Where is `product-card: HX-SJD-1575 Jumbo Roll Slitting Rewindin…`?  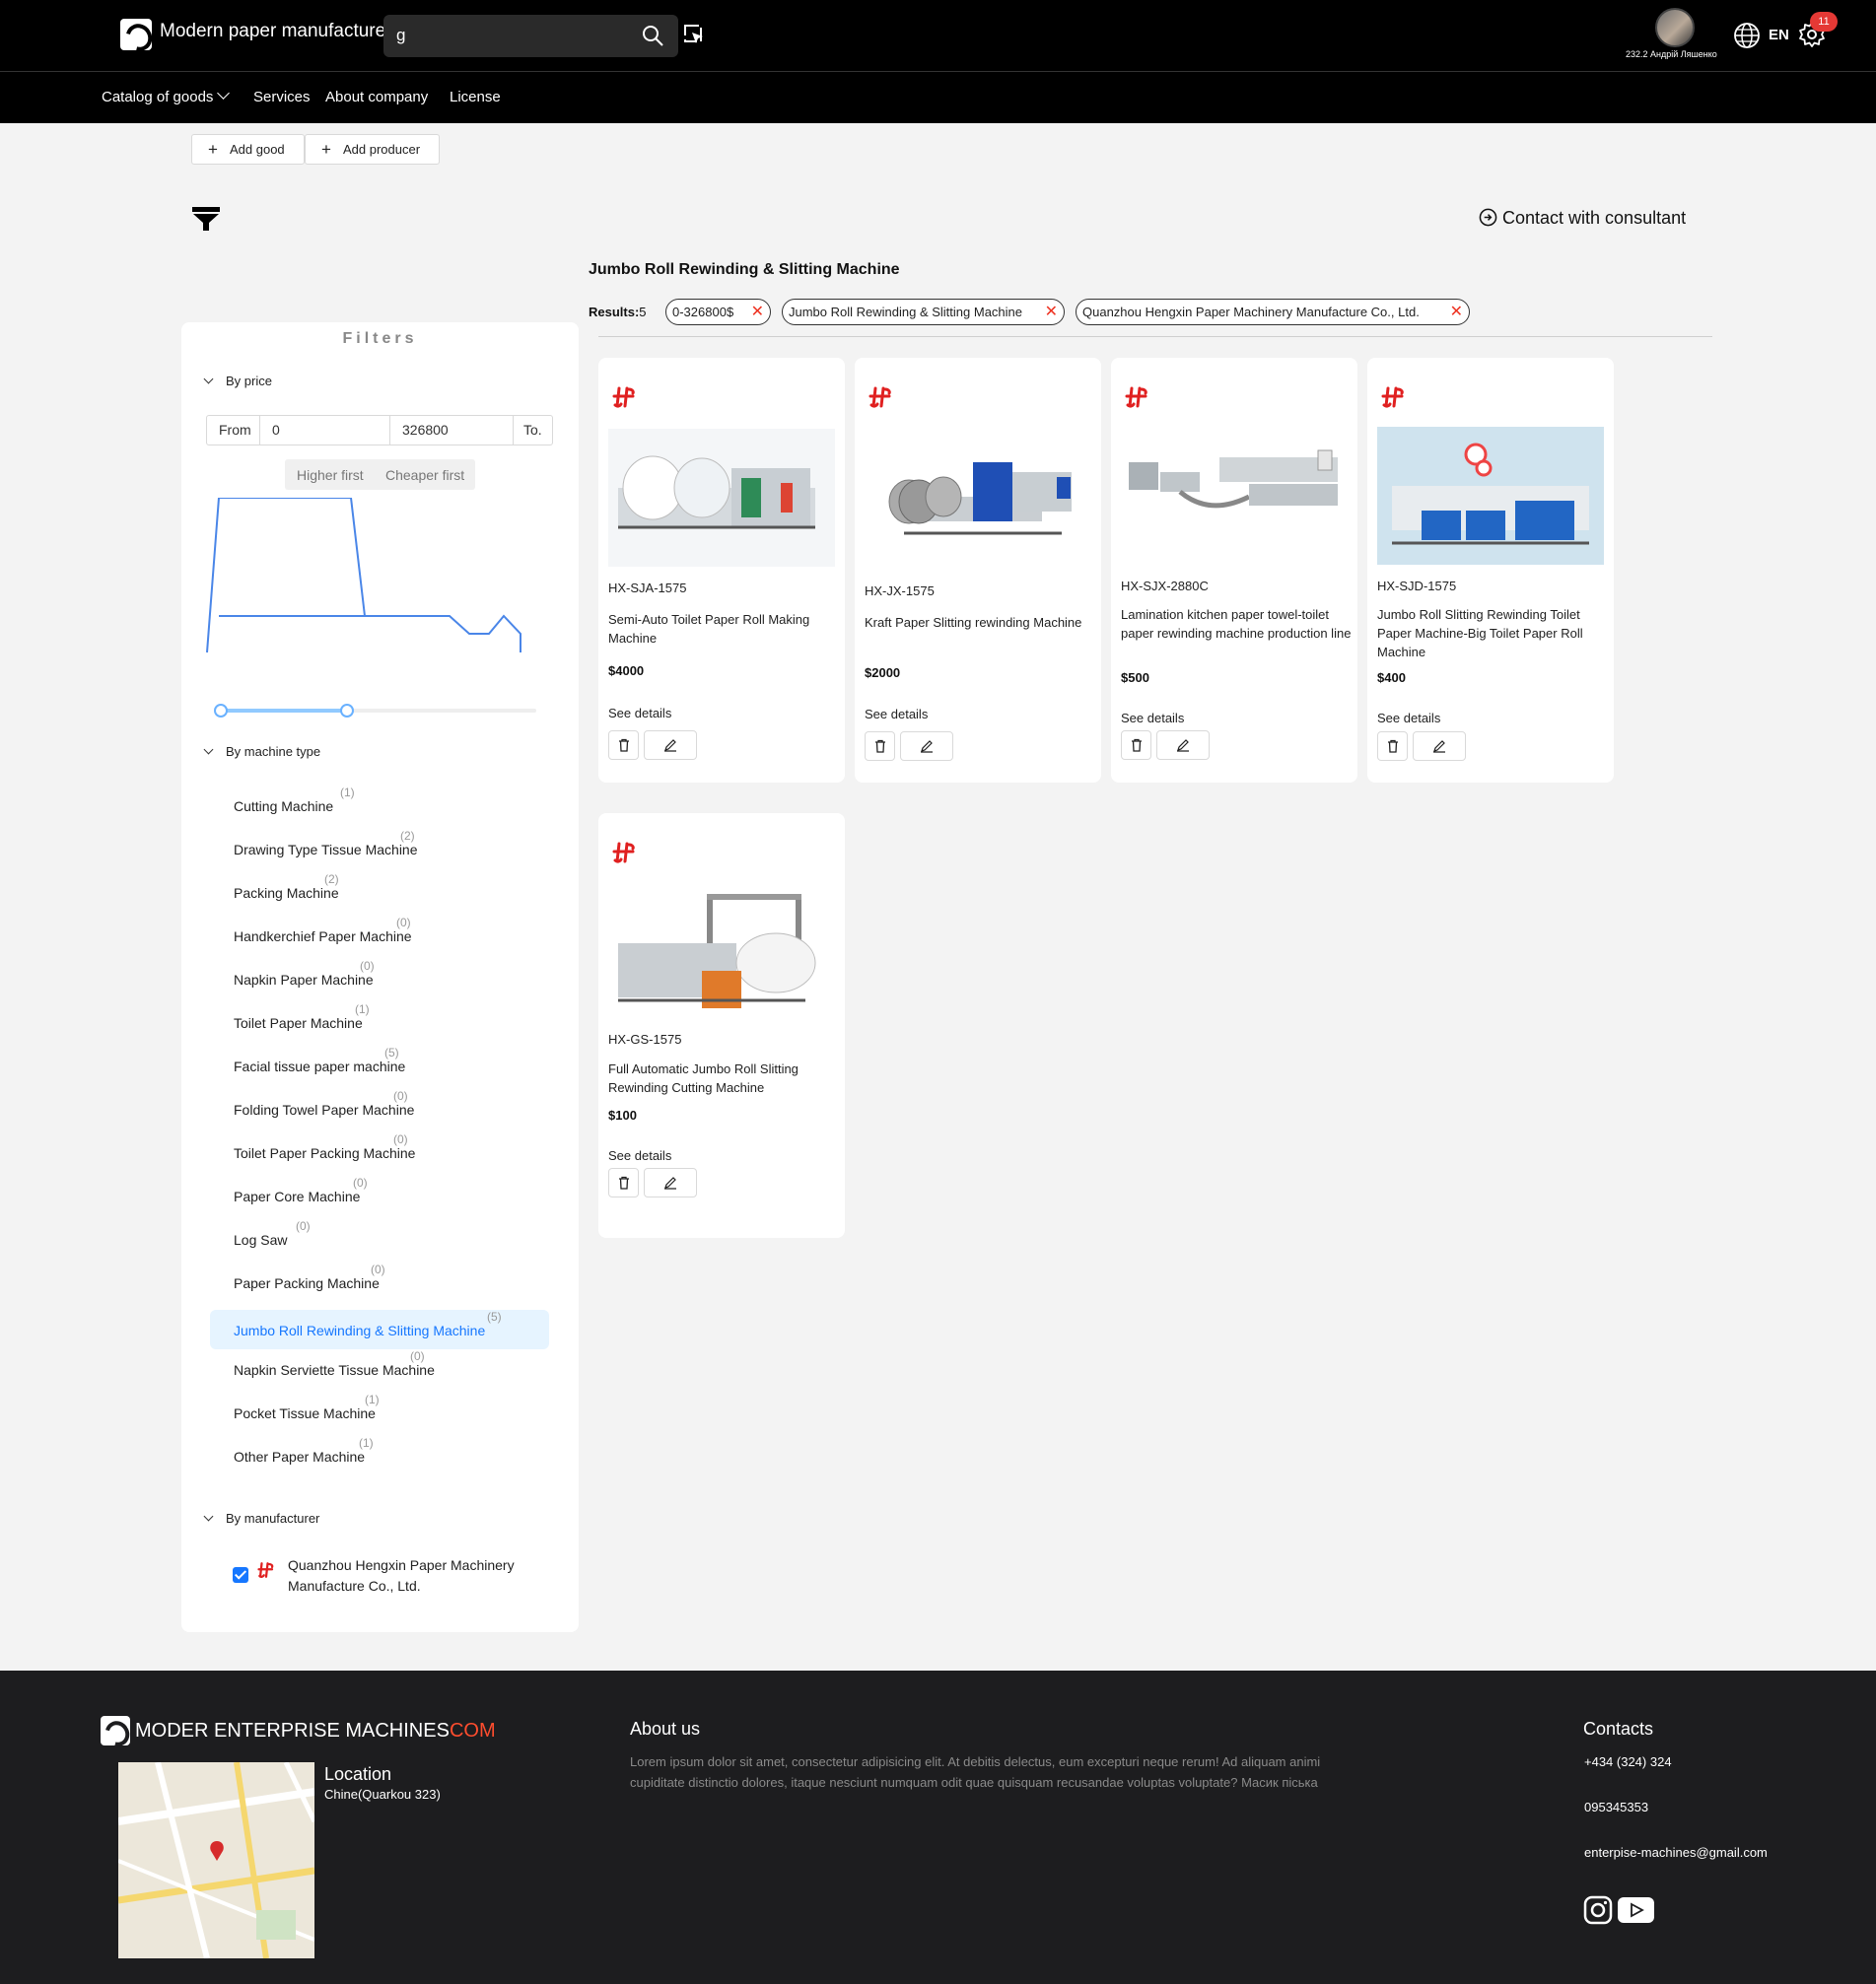 product-card: HX-SJD-1575 Jumbo Roll Slitting Rewindin… is located at coordinates (1490, 571).